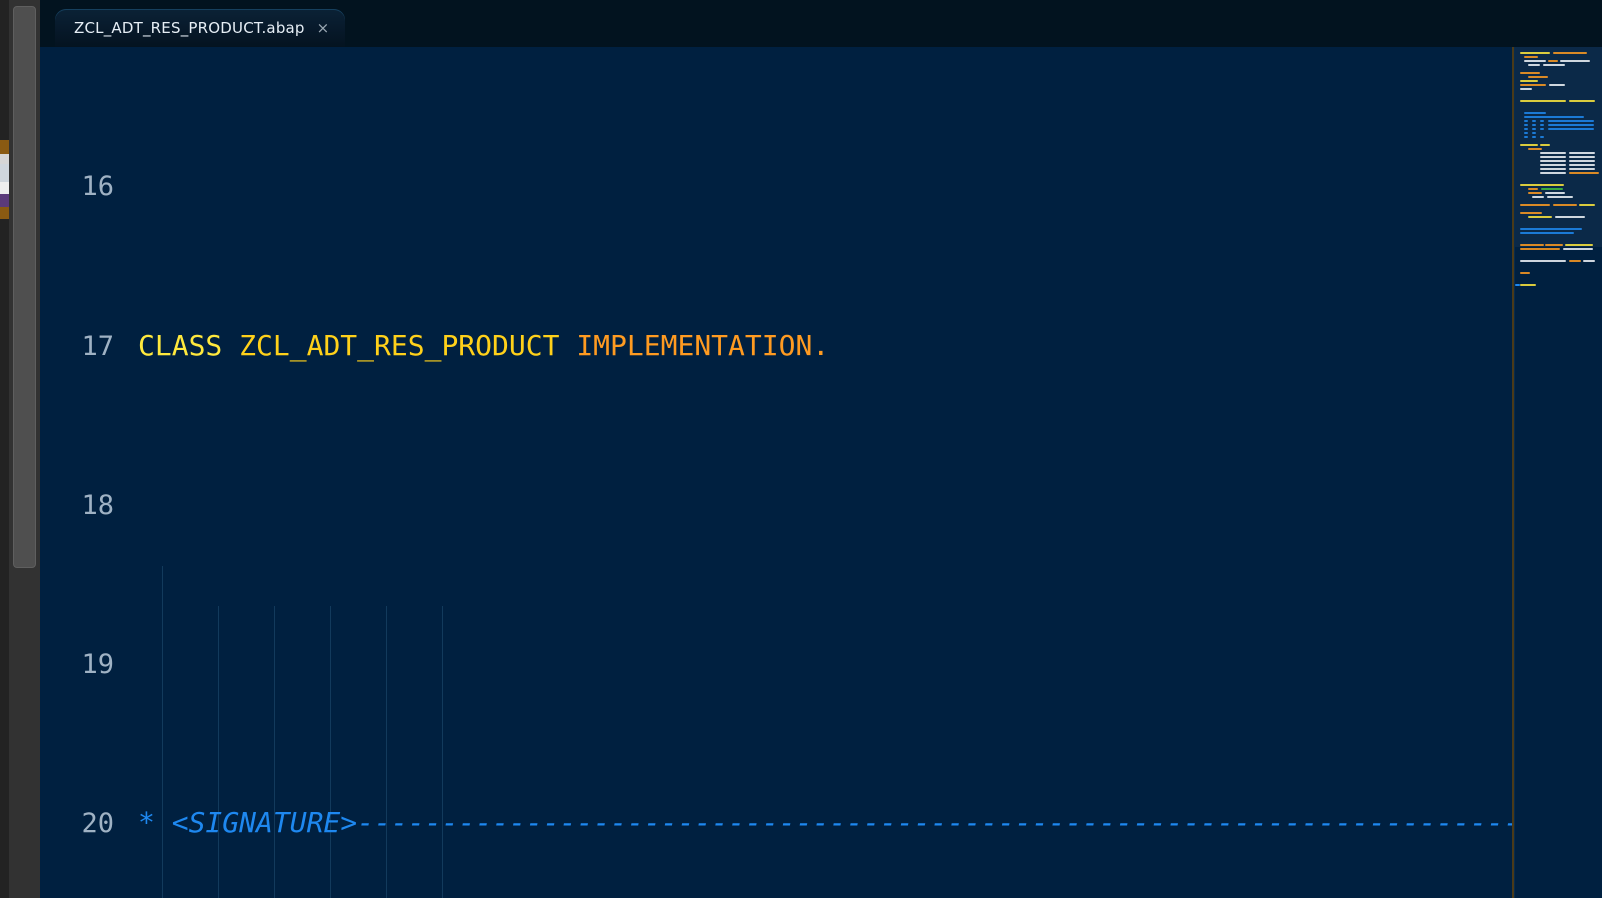 The image size is (1602, 898). Describe the element at coordinates (323, 28) in the screenshot. I see `close-icon: ×` at that location.